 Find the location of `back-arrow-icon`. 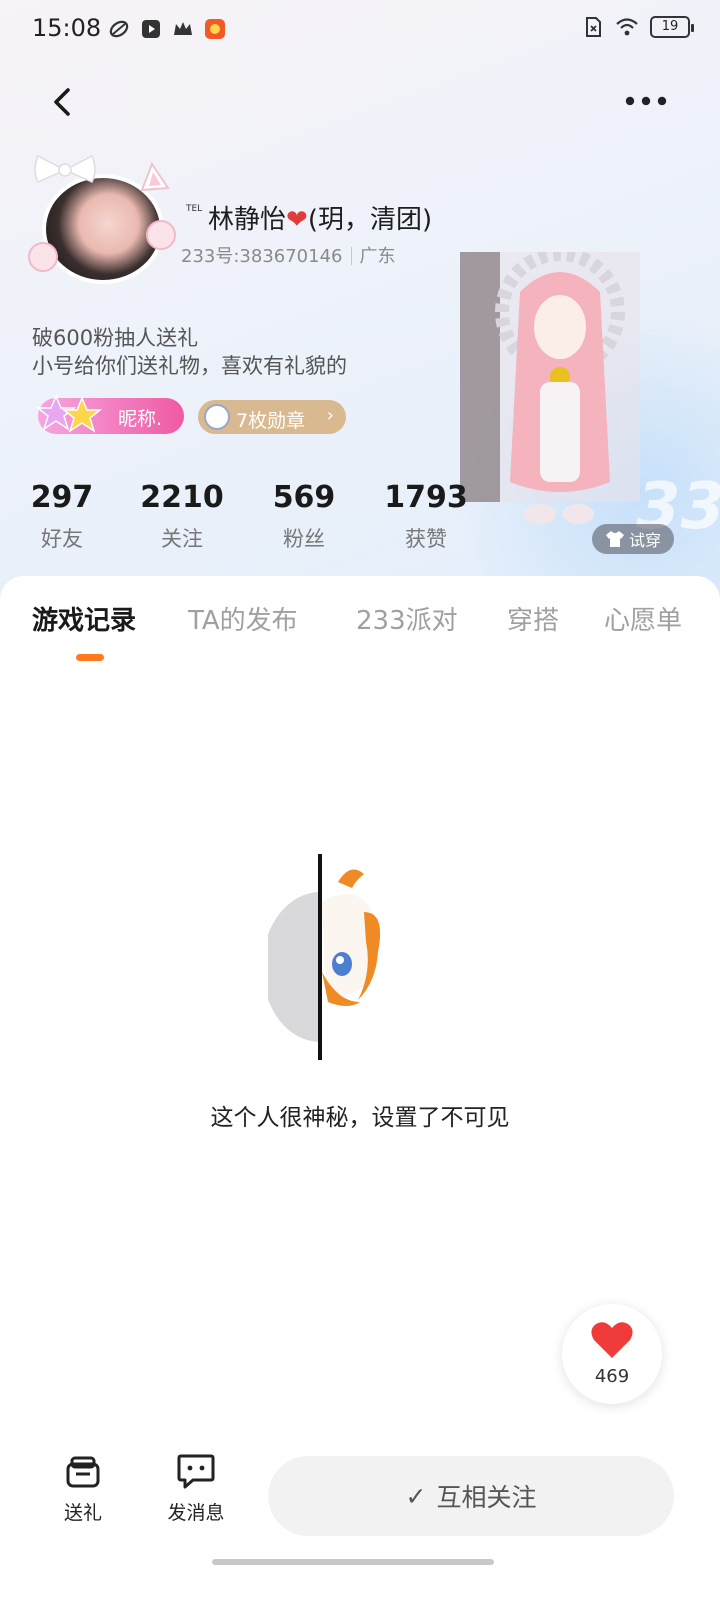

back-arrow-icon is located at coordinates (64, 102).